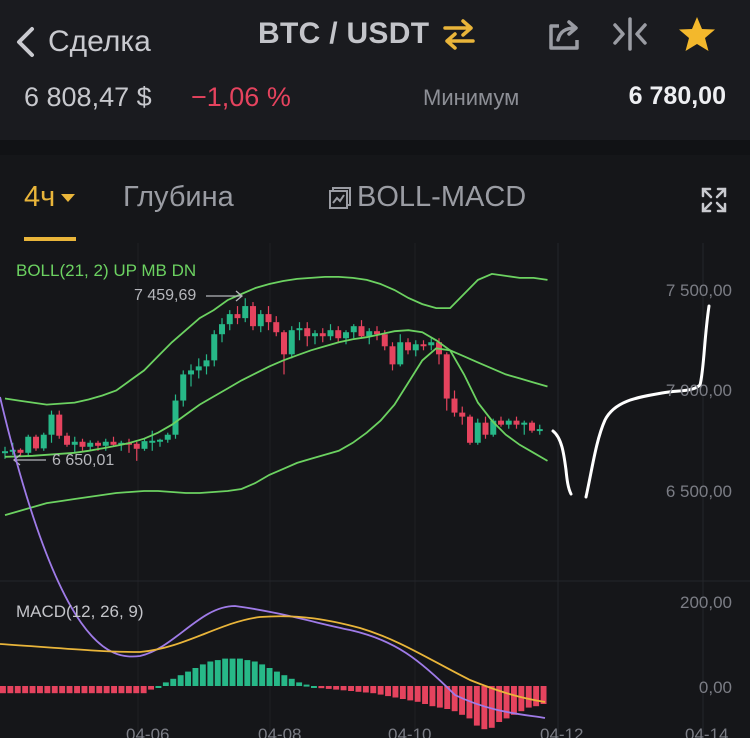 The width and height of the screenshot is (750, 738). What do you see at coordinates (441, 197) in the screenshot?
I see `tab-indicator: BOLL-MACD` at bounding box center [441, 197].